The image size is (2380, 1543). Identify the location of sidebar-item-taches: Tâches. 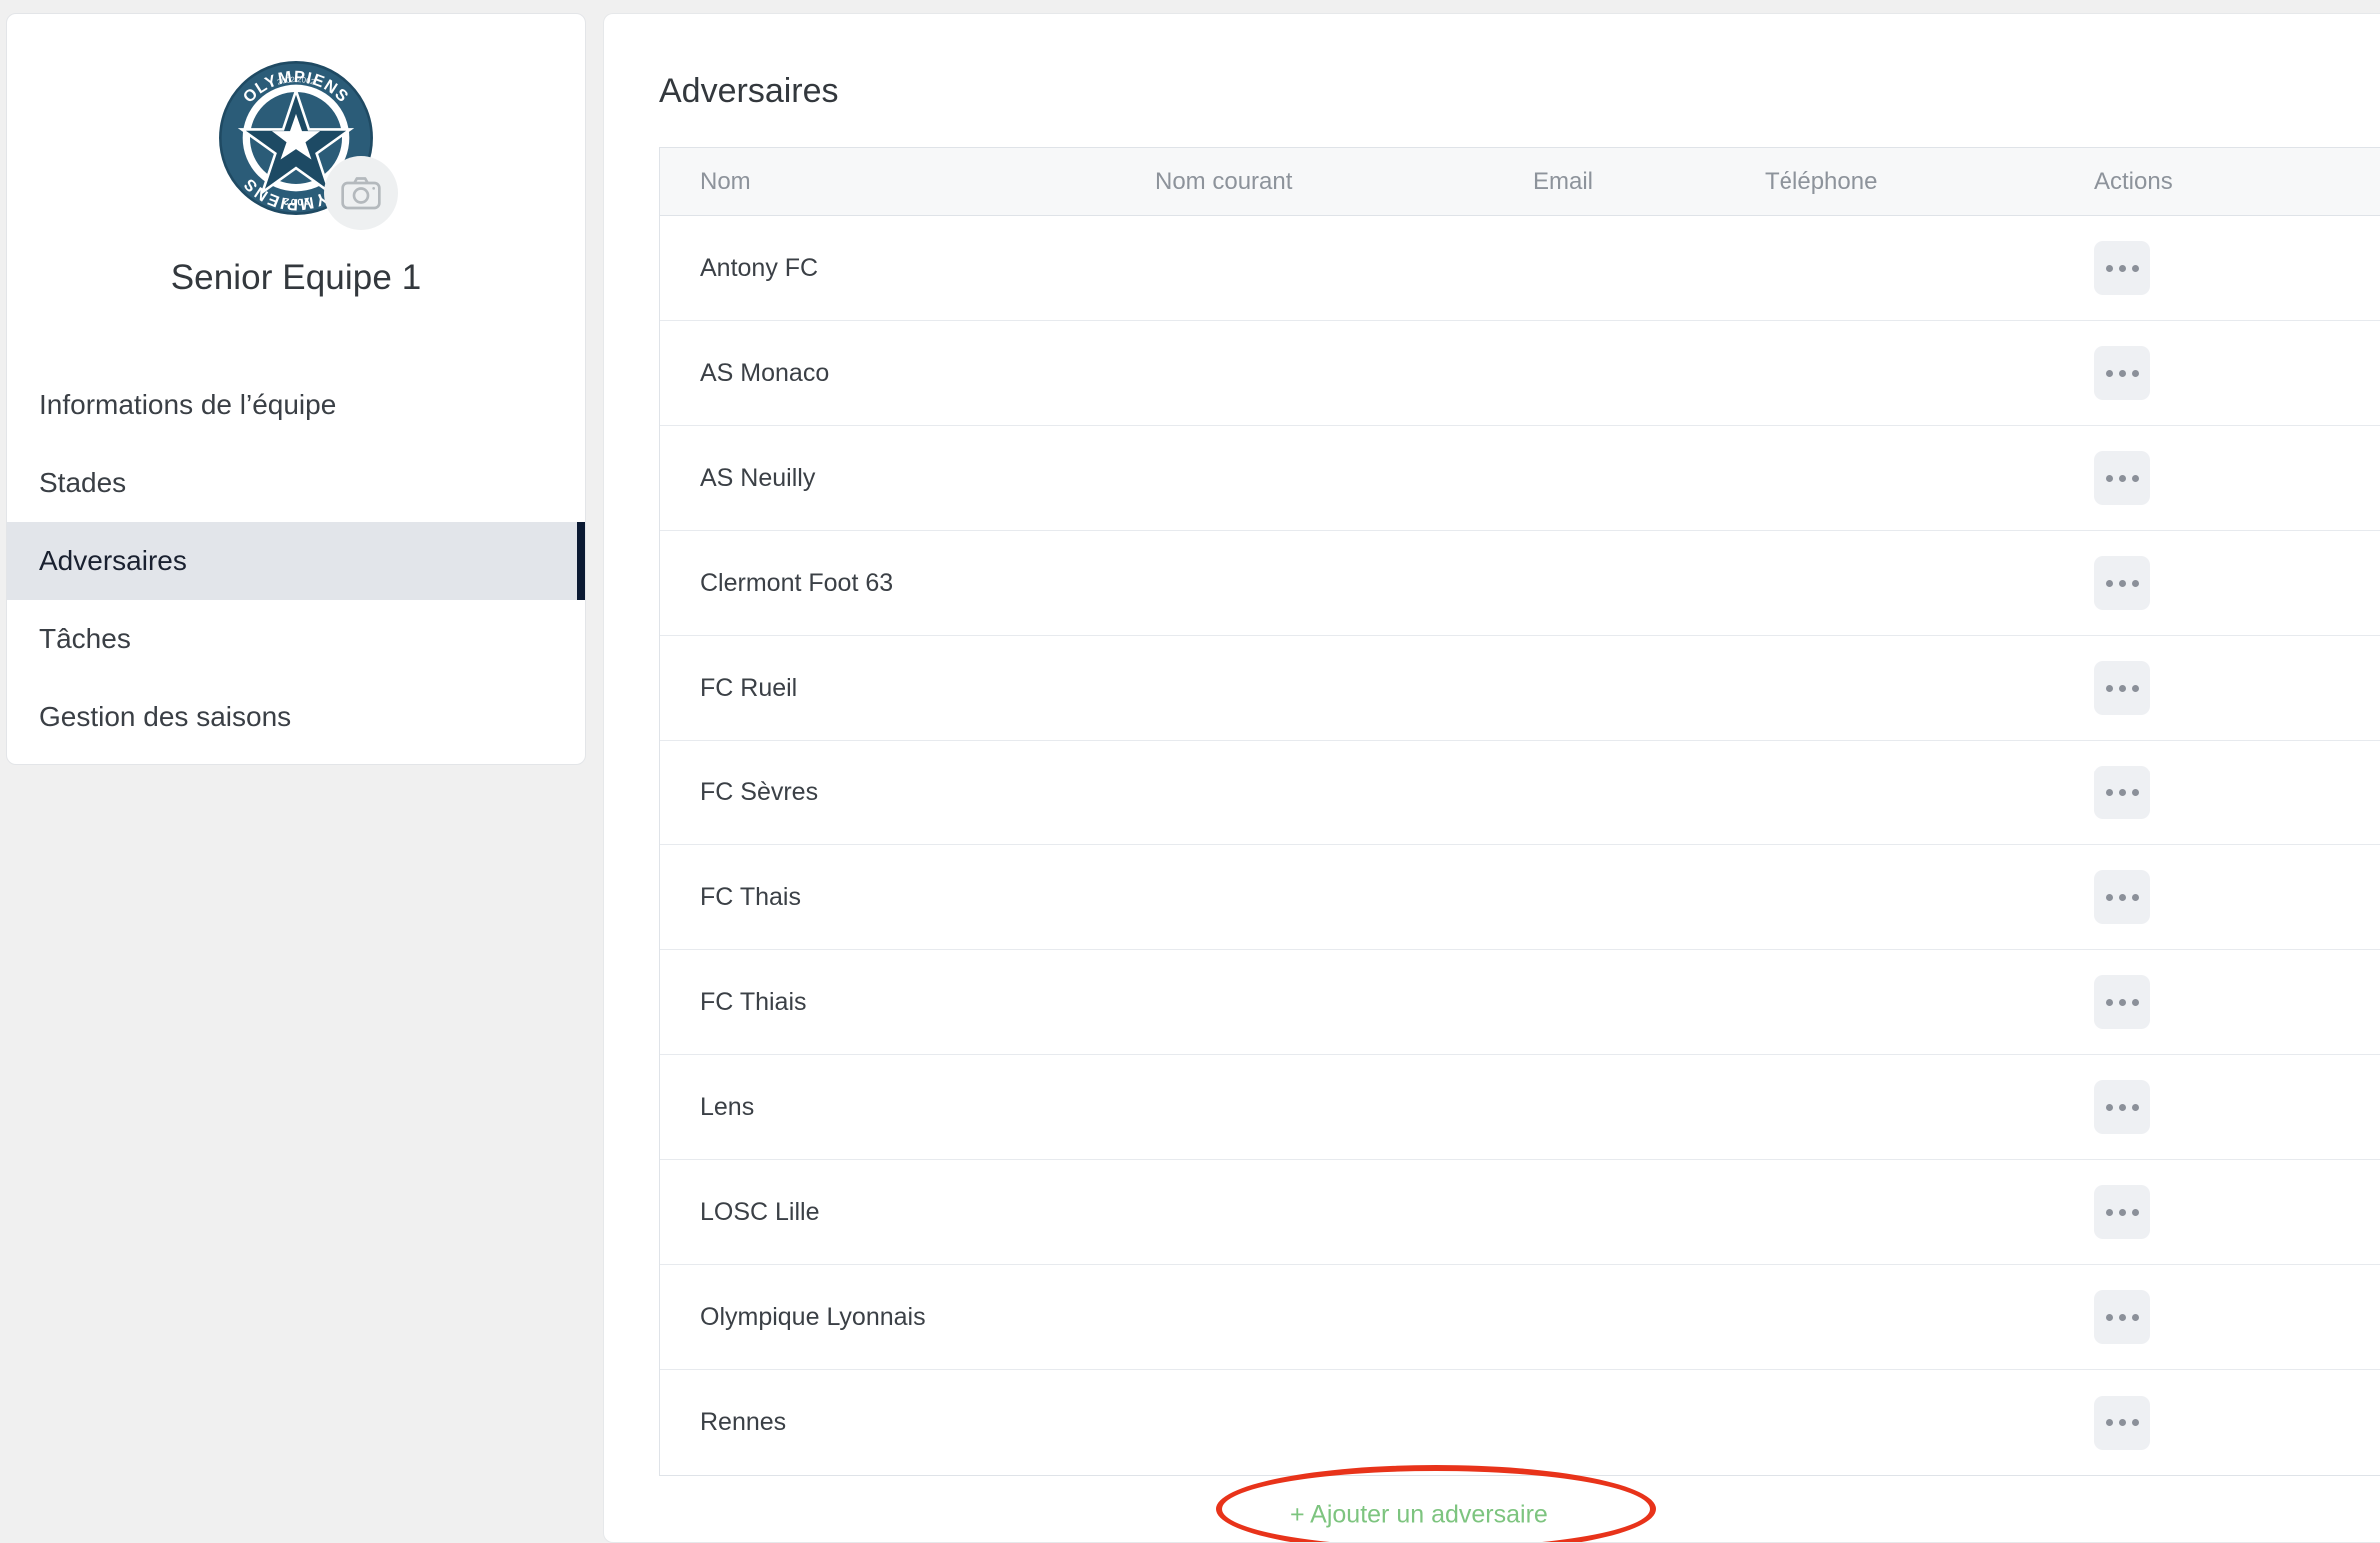
(296, 639).